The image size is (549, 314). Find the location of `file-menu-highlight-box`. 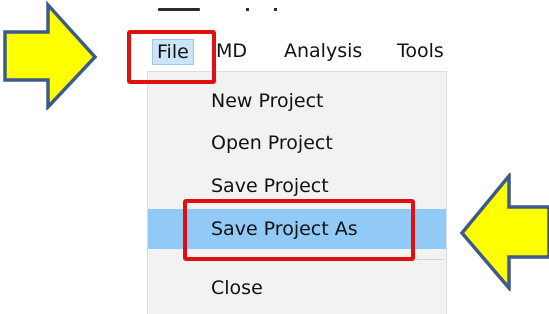

file-menu-highlight-box is located at coordinates (171, 57).